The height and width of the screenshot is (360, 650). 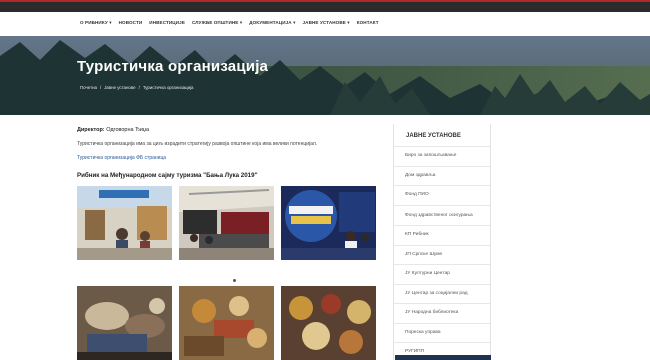 I want to click on sidebar-item-pension-fund: Фонд ПИО, so click(x=442, y=195).